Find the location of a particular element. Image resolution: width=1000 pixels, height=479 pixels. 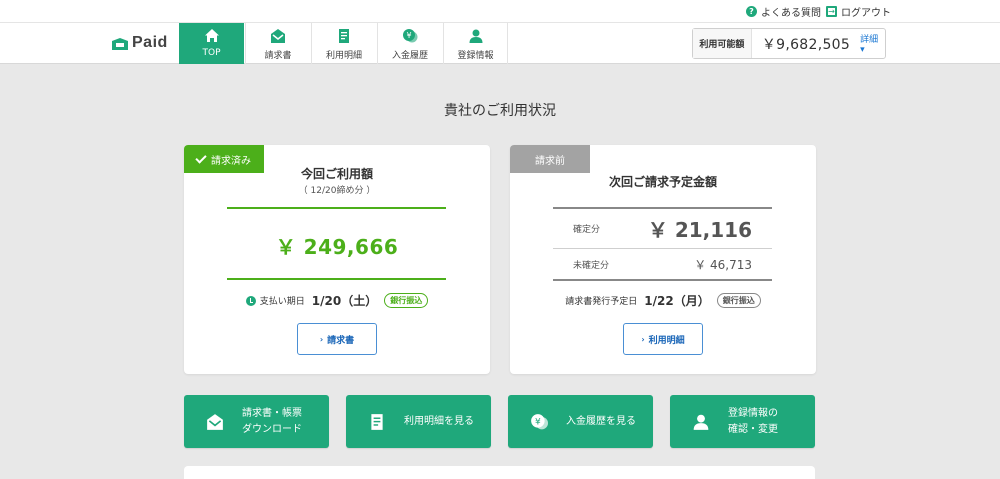

balance-value: ￥9,682,505 is located at coordinates (806, 44).